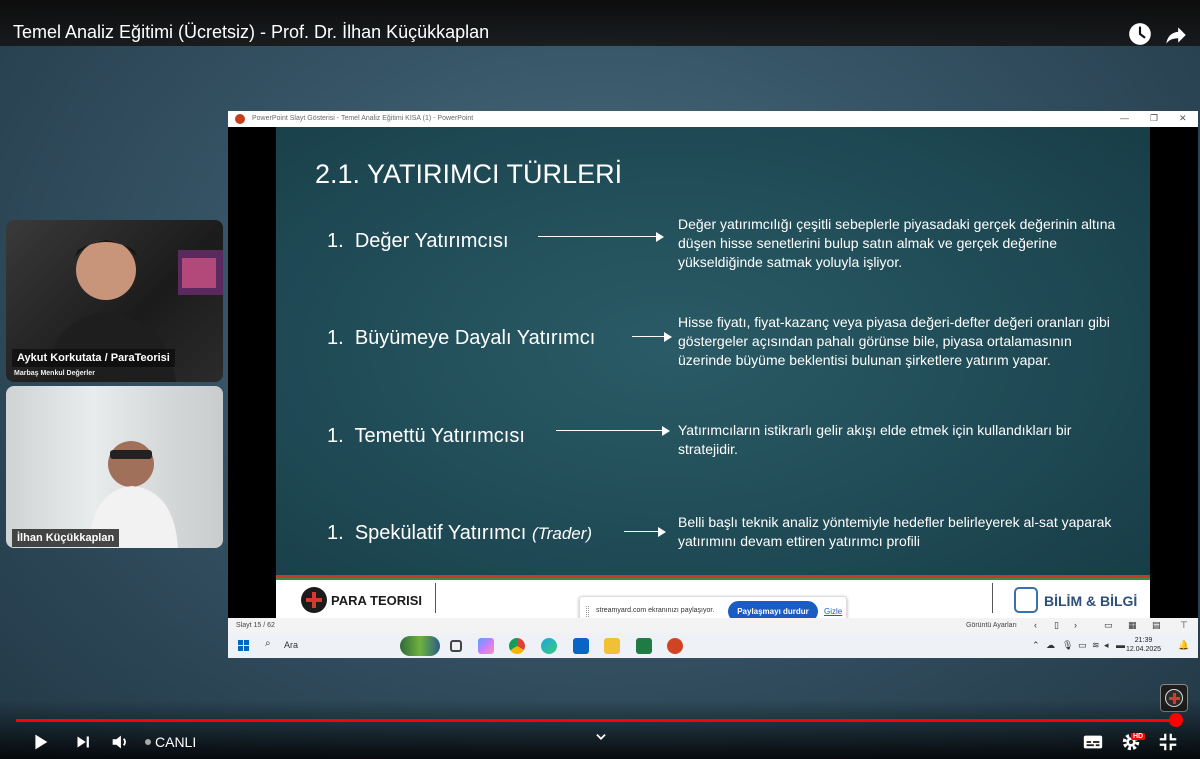  I want to click on chrome-icon, so click(517, 646).